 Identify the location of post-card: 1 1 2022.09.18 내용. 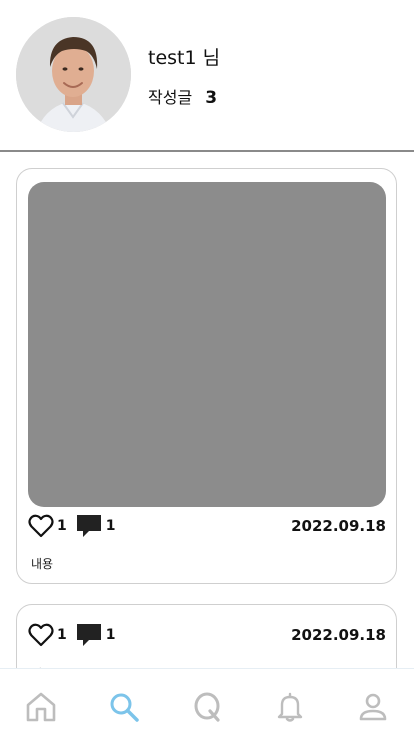
(206, 636).